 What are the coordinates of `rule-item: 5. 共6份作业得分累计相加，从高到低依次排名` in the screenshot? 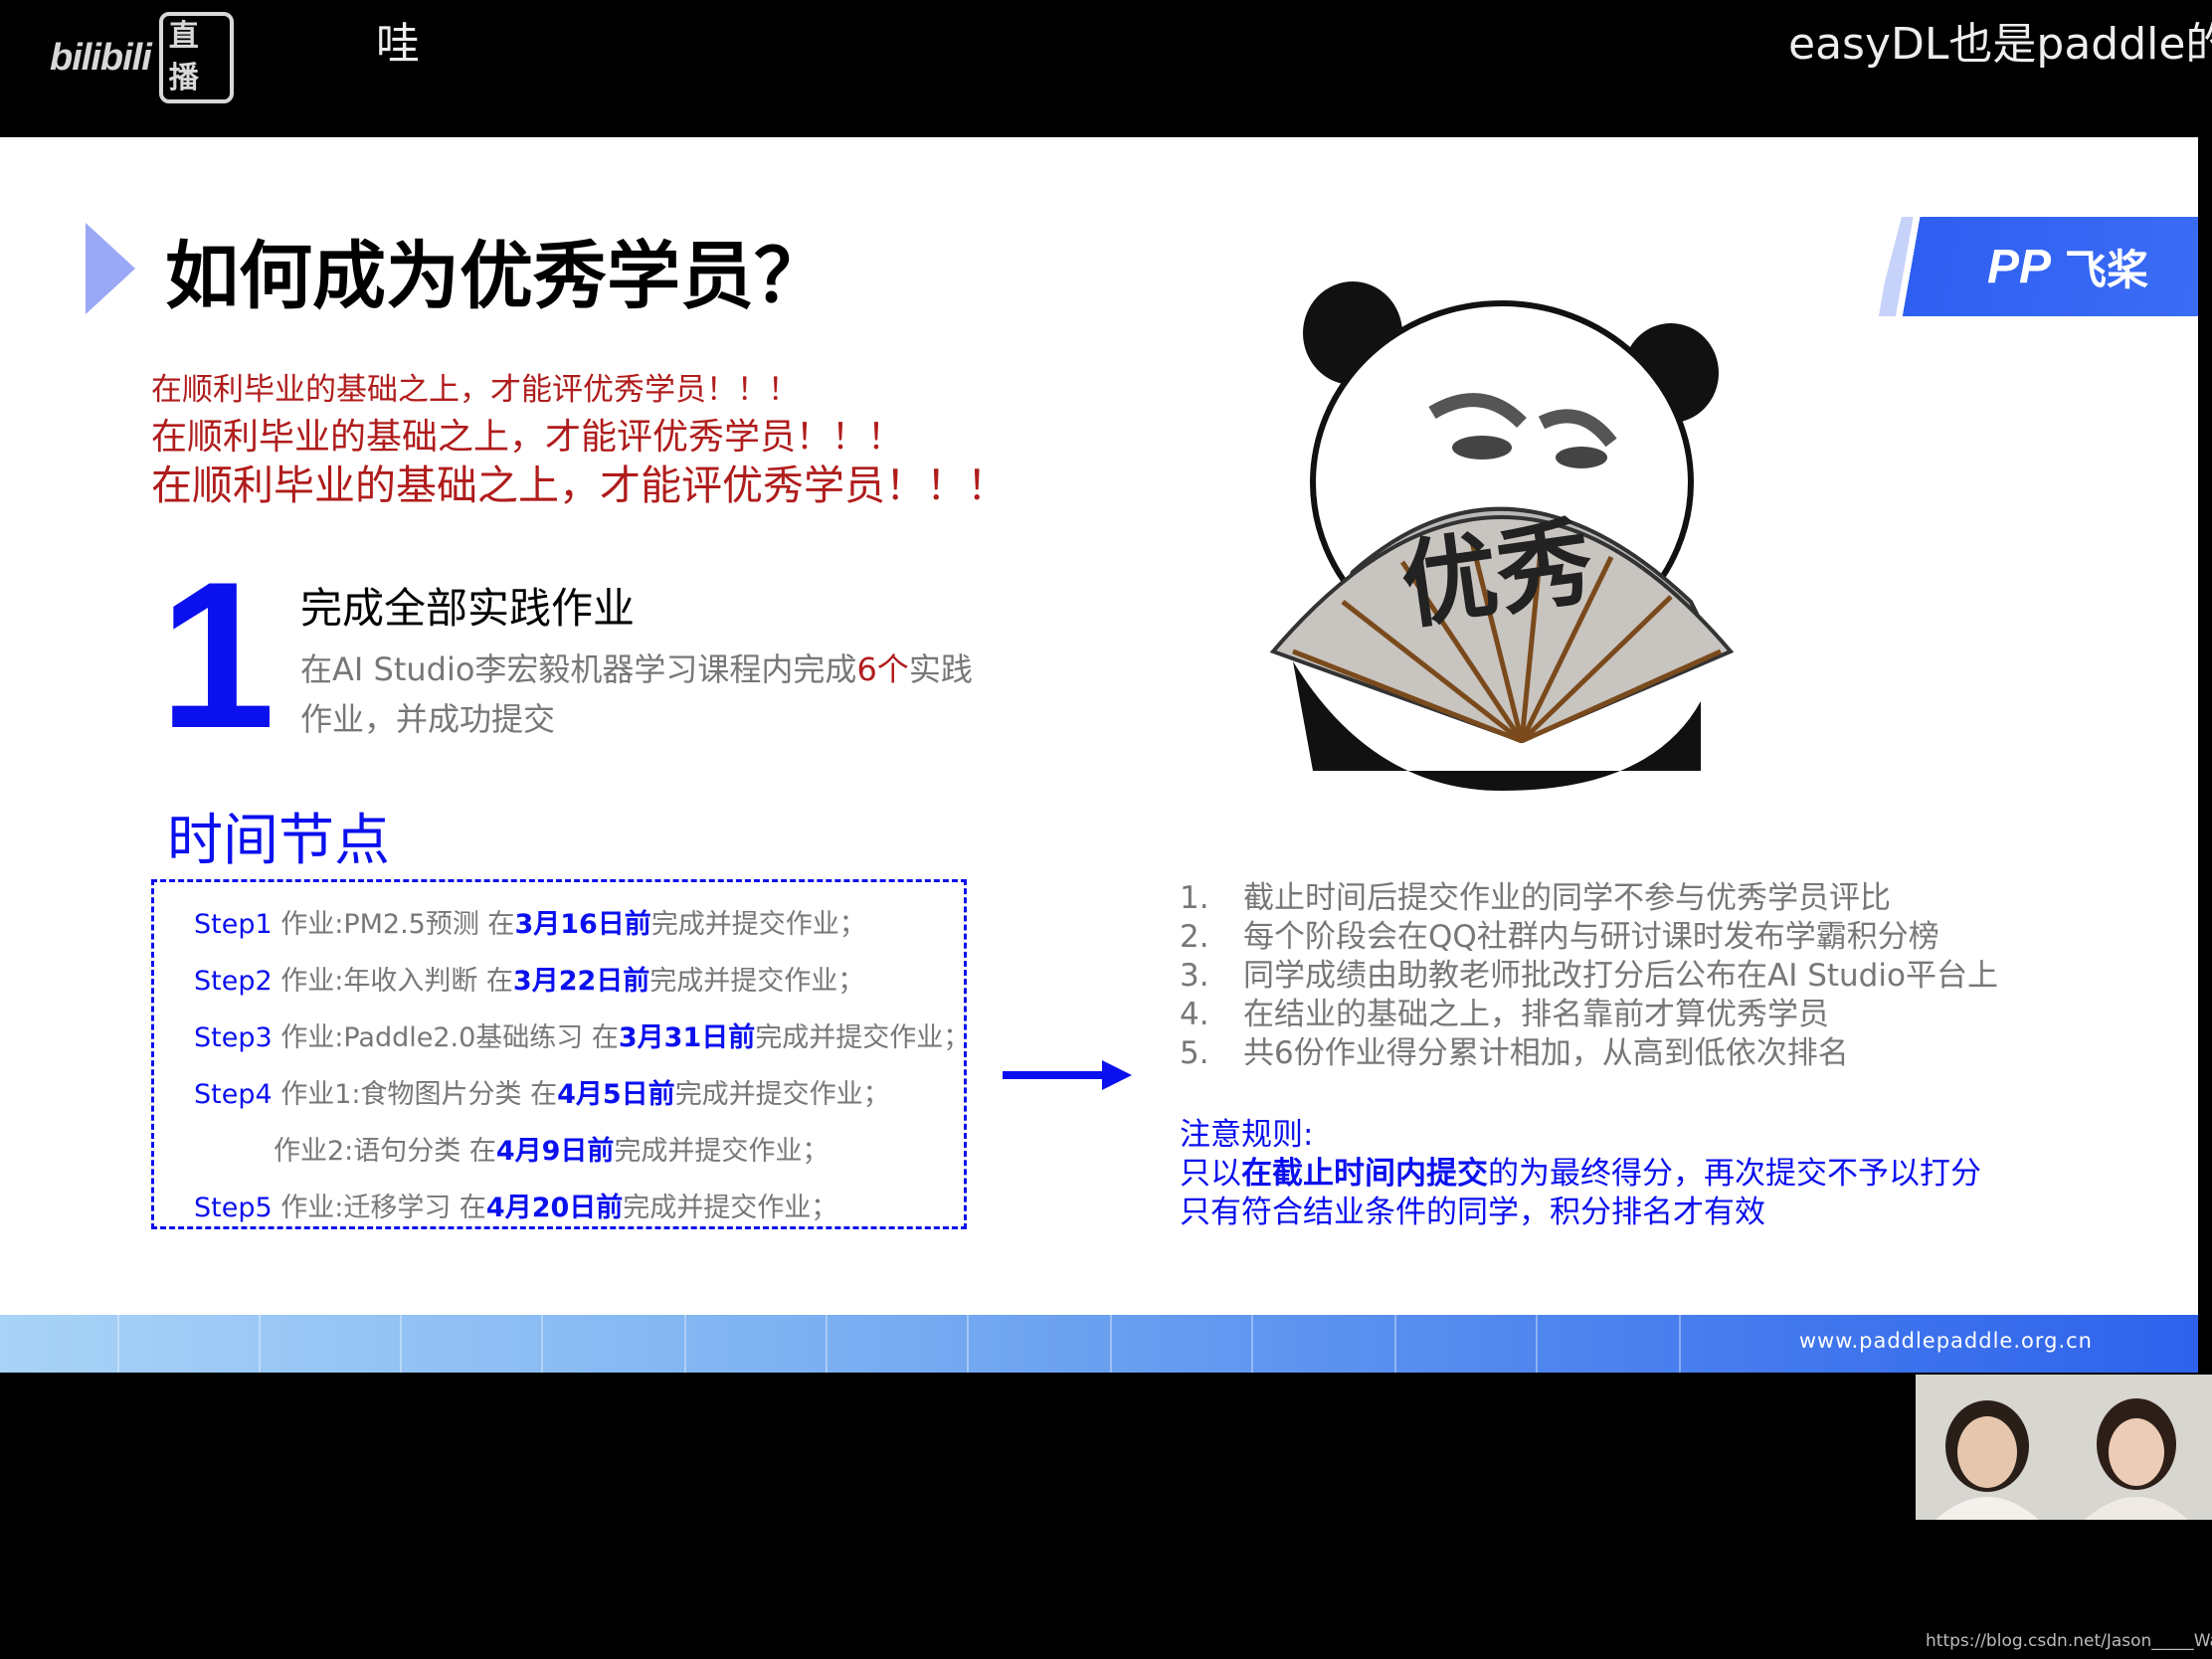 It's located at (1589, 1053).